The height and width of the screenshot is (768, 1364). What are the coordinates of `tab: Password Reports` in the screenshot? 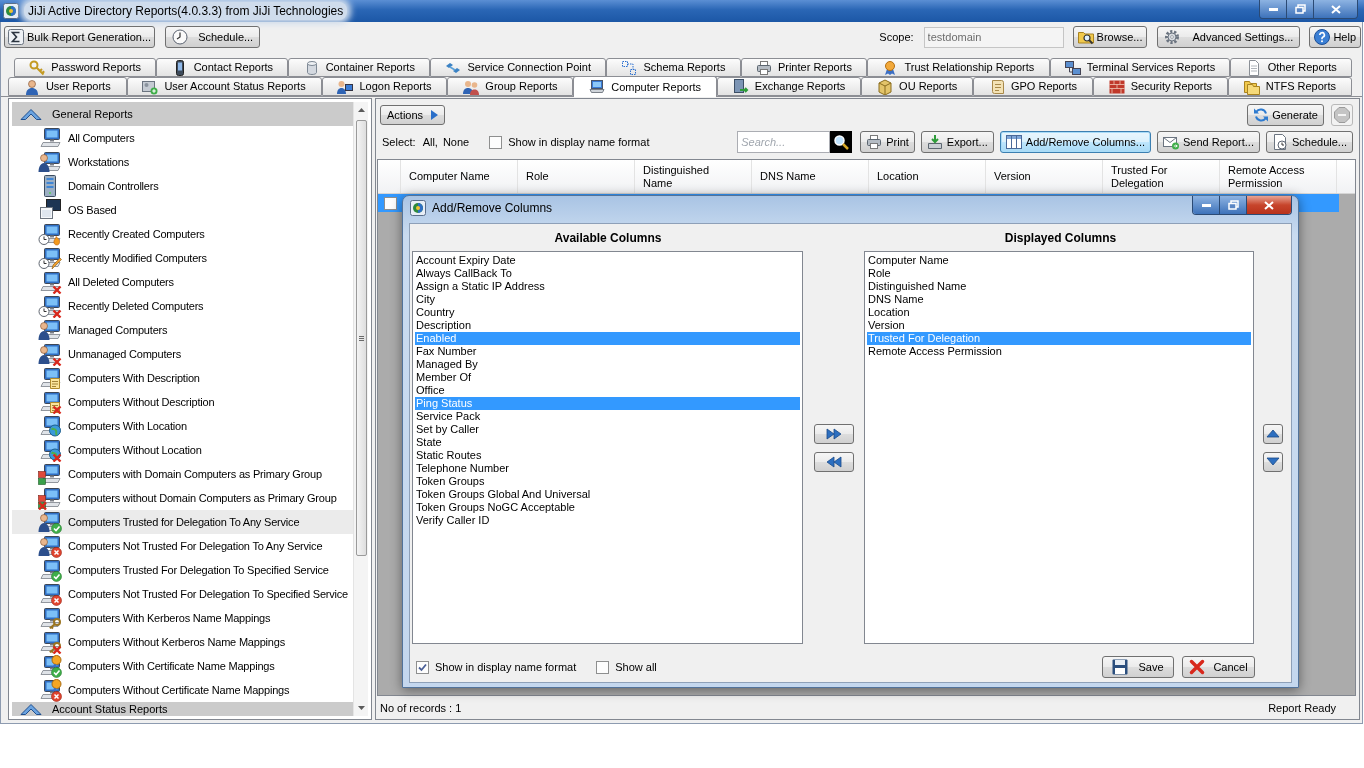 It's located at (85, 67).